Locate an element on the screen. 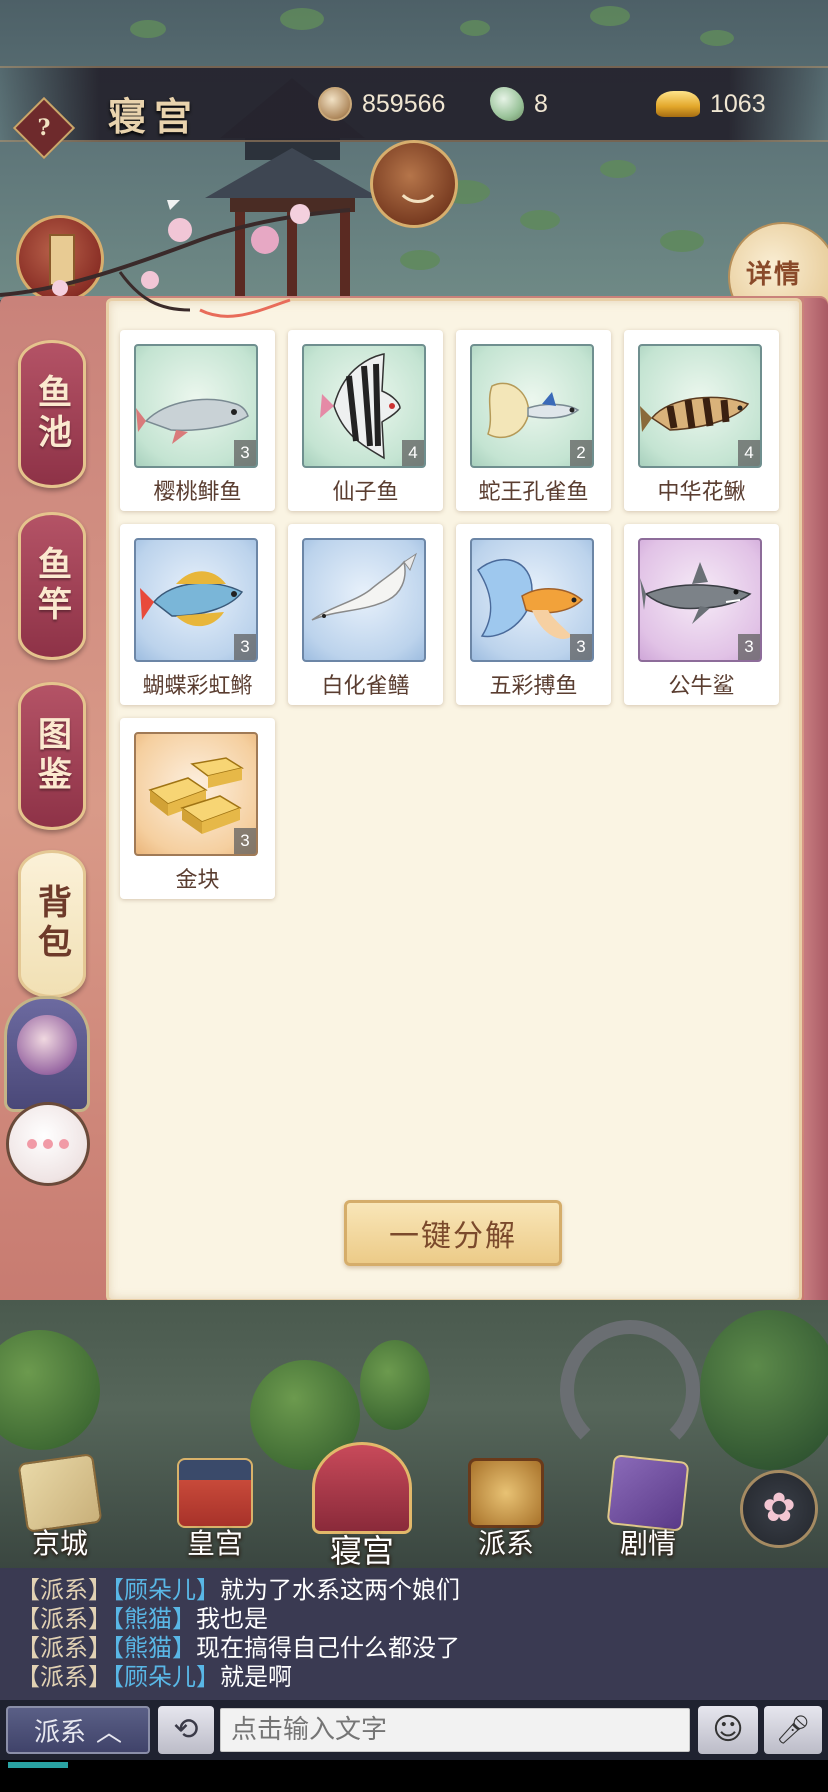 The image size is (828, 1792). channel-select-button: 派系 ︿ is located at coordinates (78, 1730).